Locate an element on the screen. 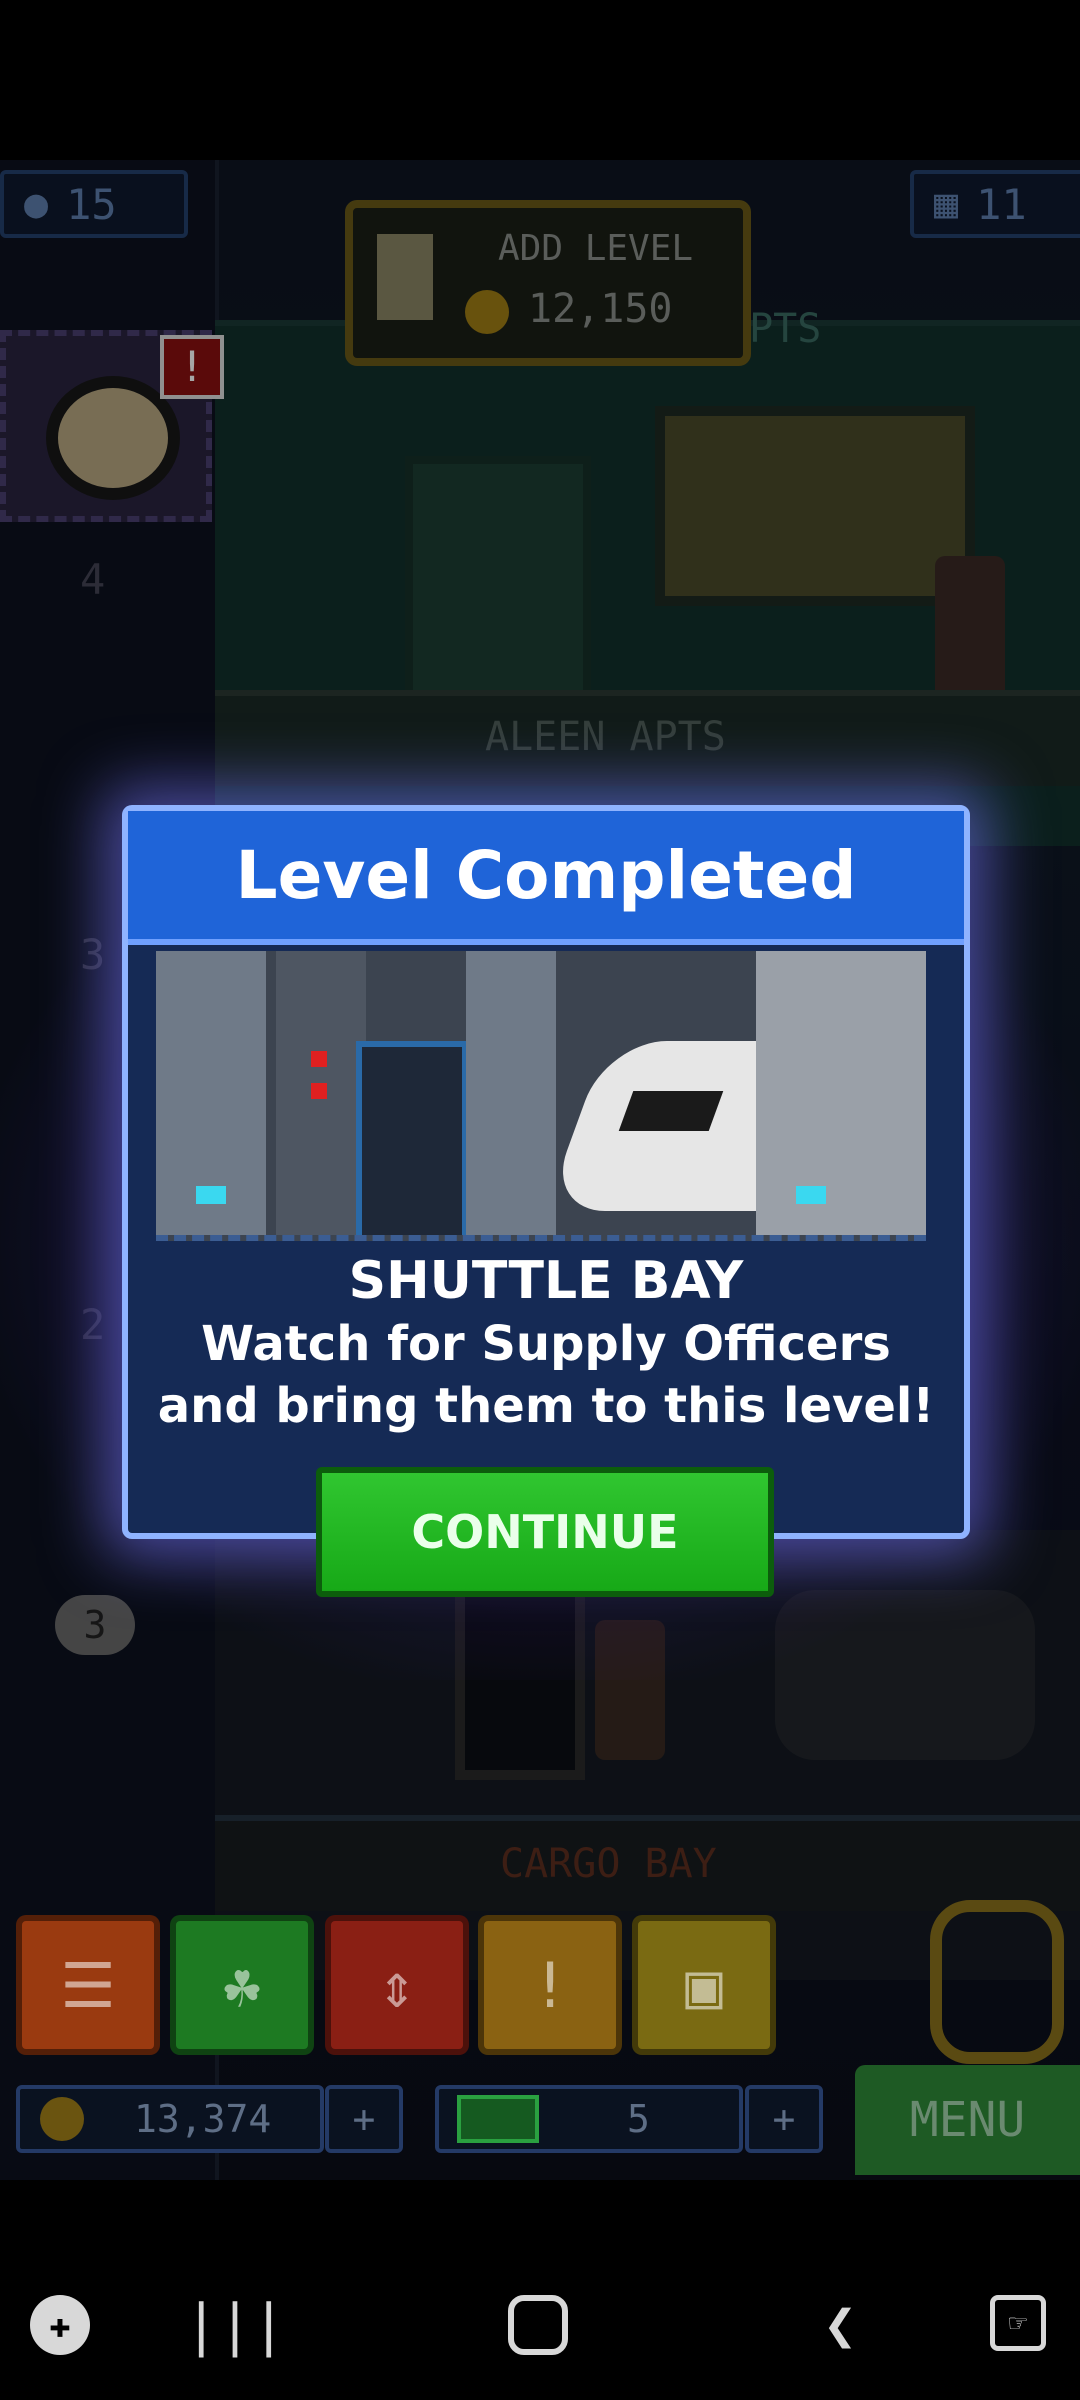 The image size is (1080, 2400). shuttle-bay-preview is located at coordinates (541, 1096).